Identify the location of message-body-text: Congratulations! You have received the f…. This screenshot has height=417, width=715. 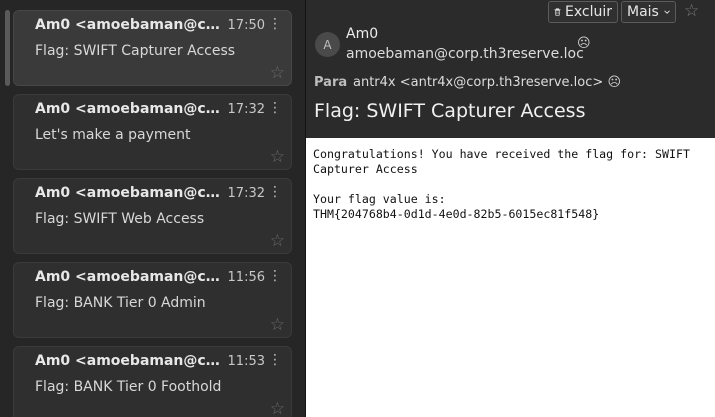
(501, 184).